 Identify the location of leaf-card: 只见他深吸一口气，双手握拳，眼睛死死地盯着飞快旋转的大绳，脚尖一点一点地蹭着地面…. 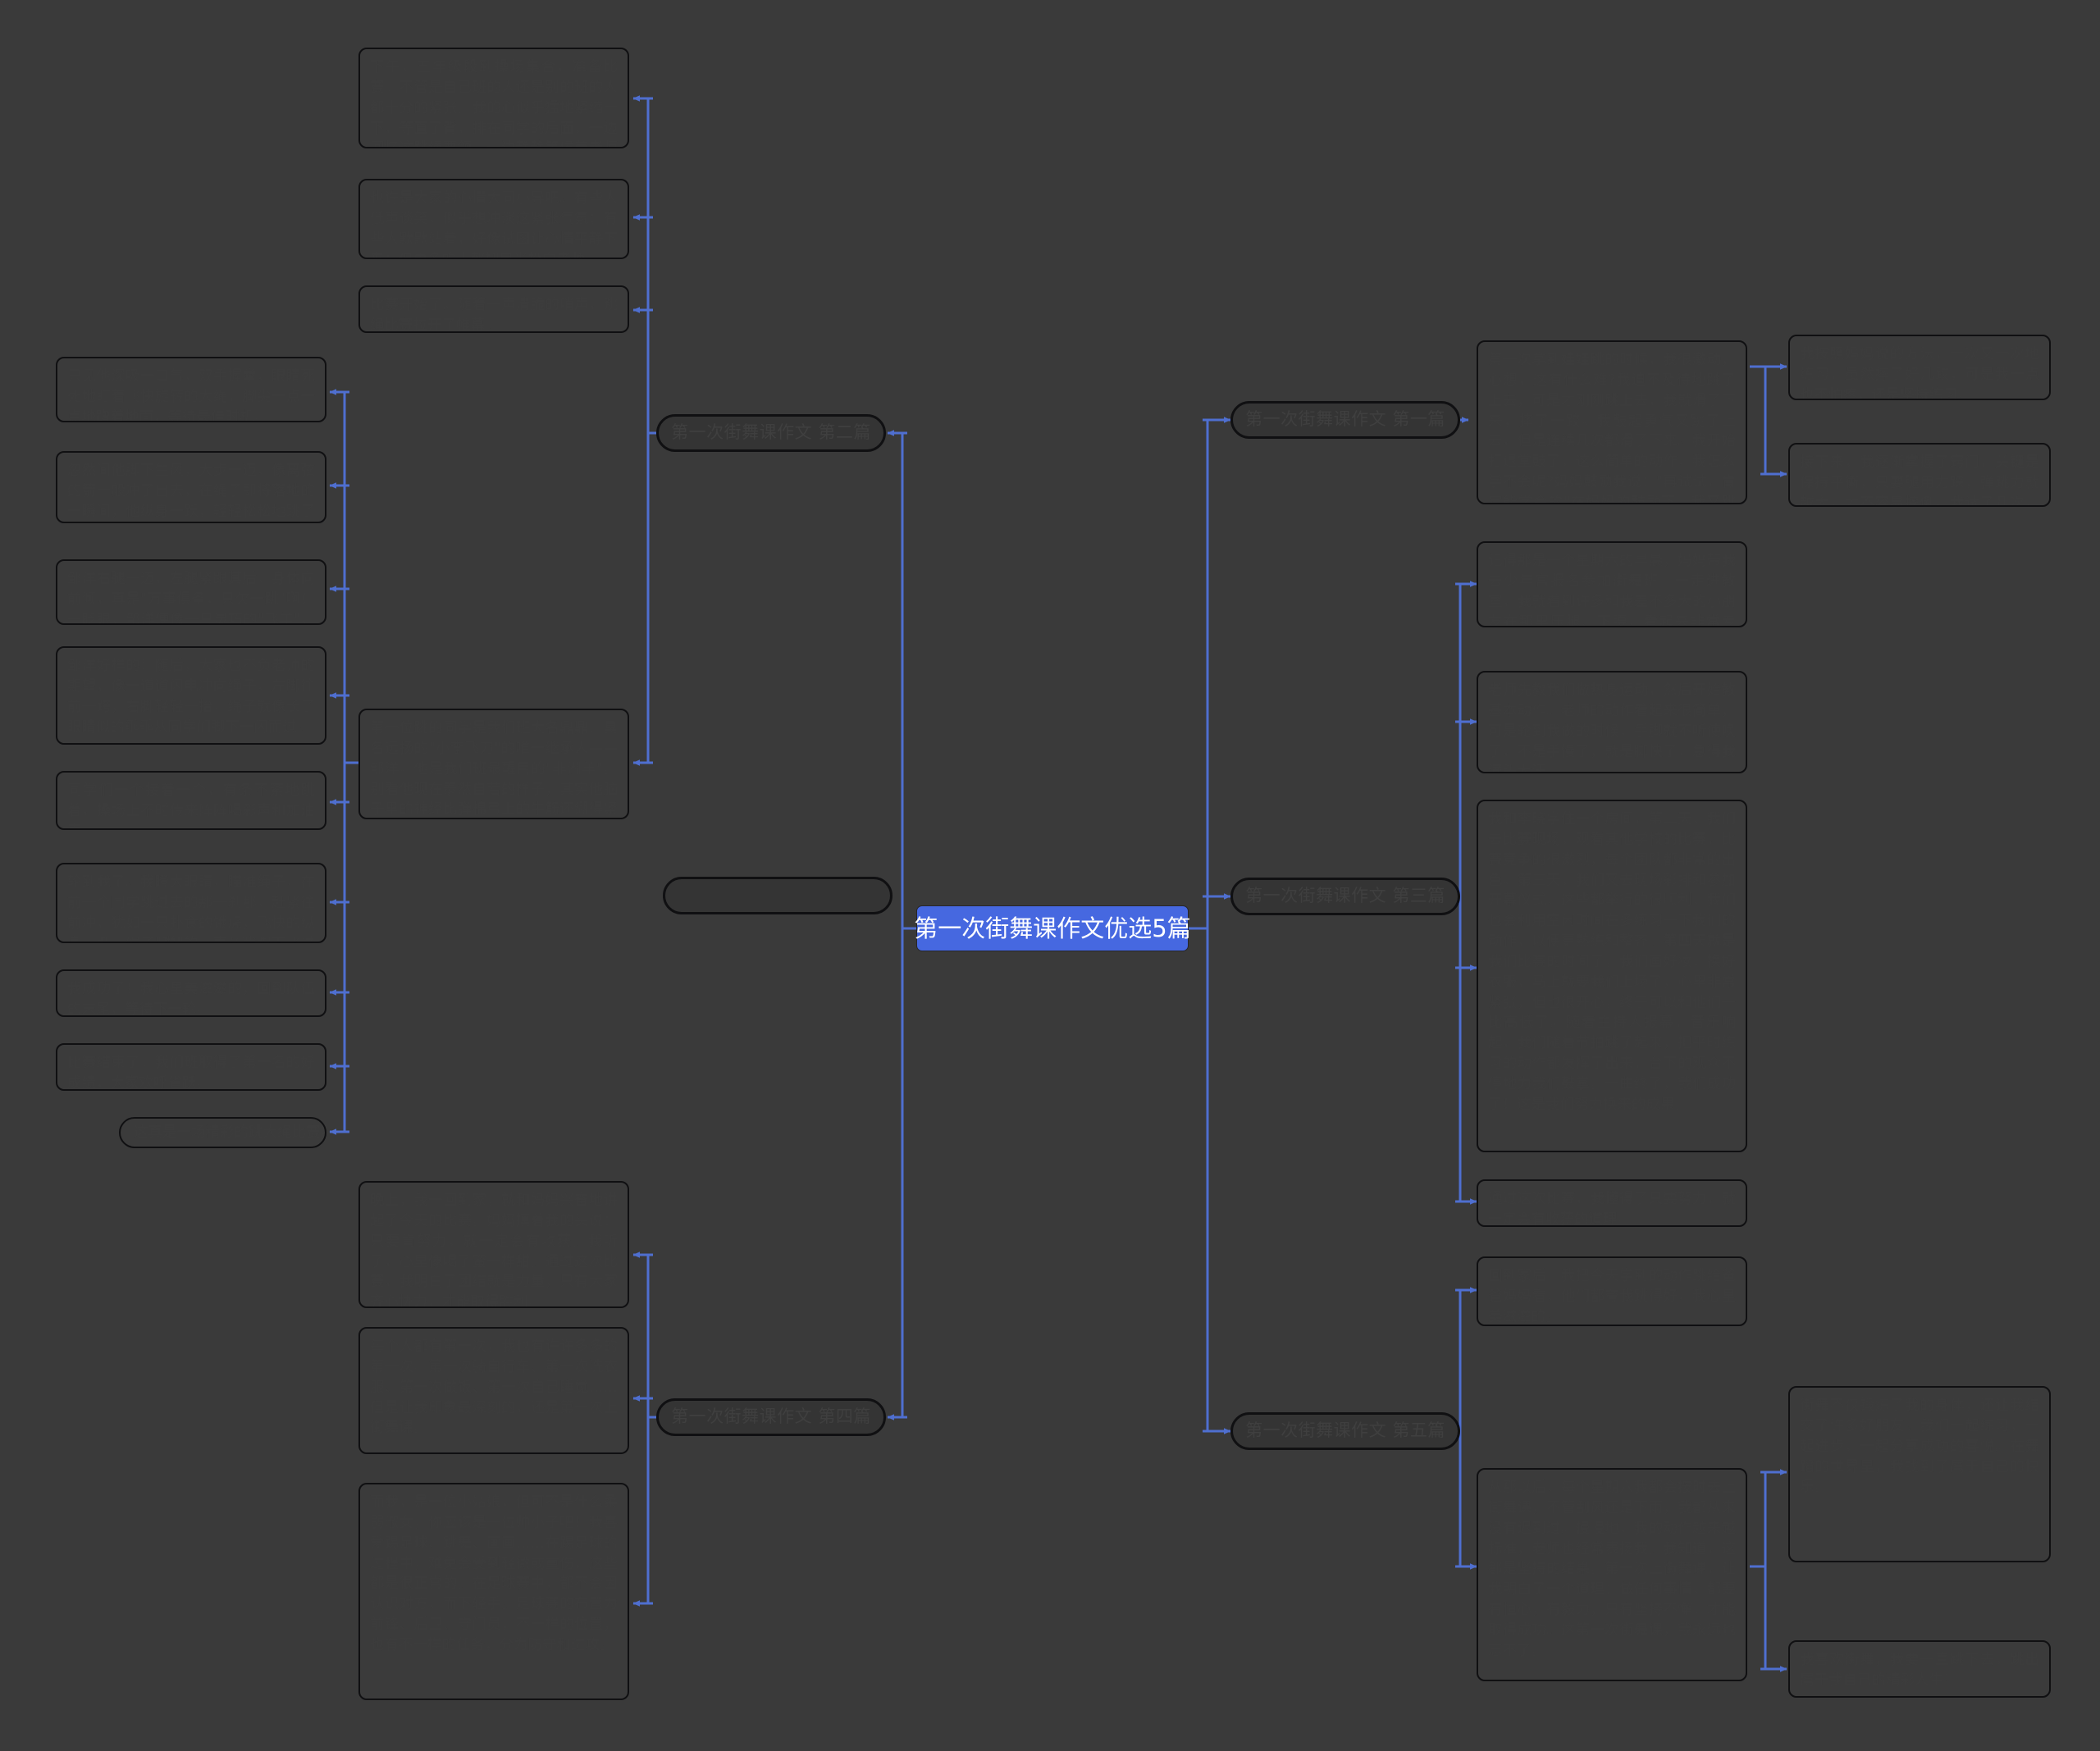
(191, 389).